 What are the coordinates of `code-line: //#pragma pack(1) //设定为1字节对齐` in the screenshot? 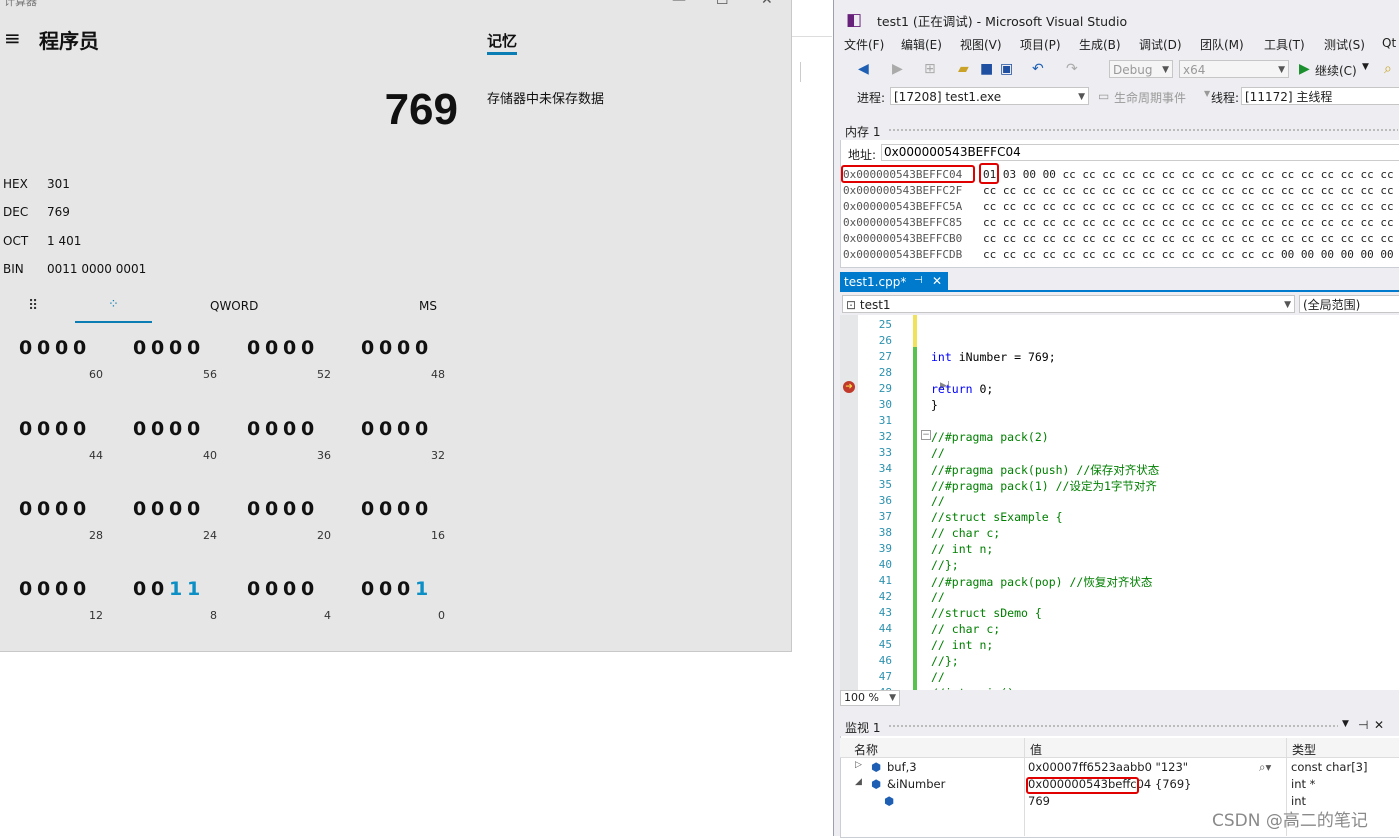 It's located at (1044, 486).